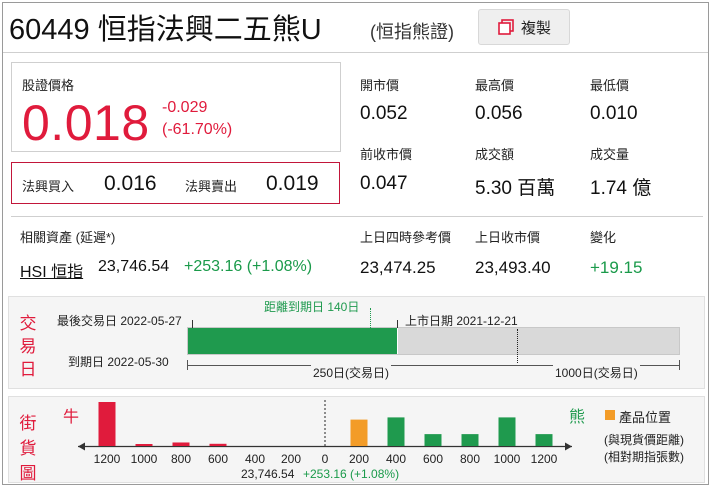 This screenshot has height=489, width=713. Describe the element at coordinates (325, 459) in the screenshot. I see `street-tick-label: 0` at that location.